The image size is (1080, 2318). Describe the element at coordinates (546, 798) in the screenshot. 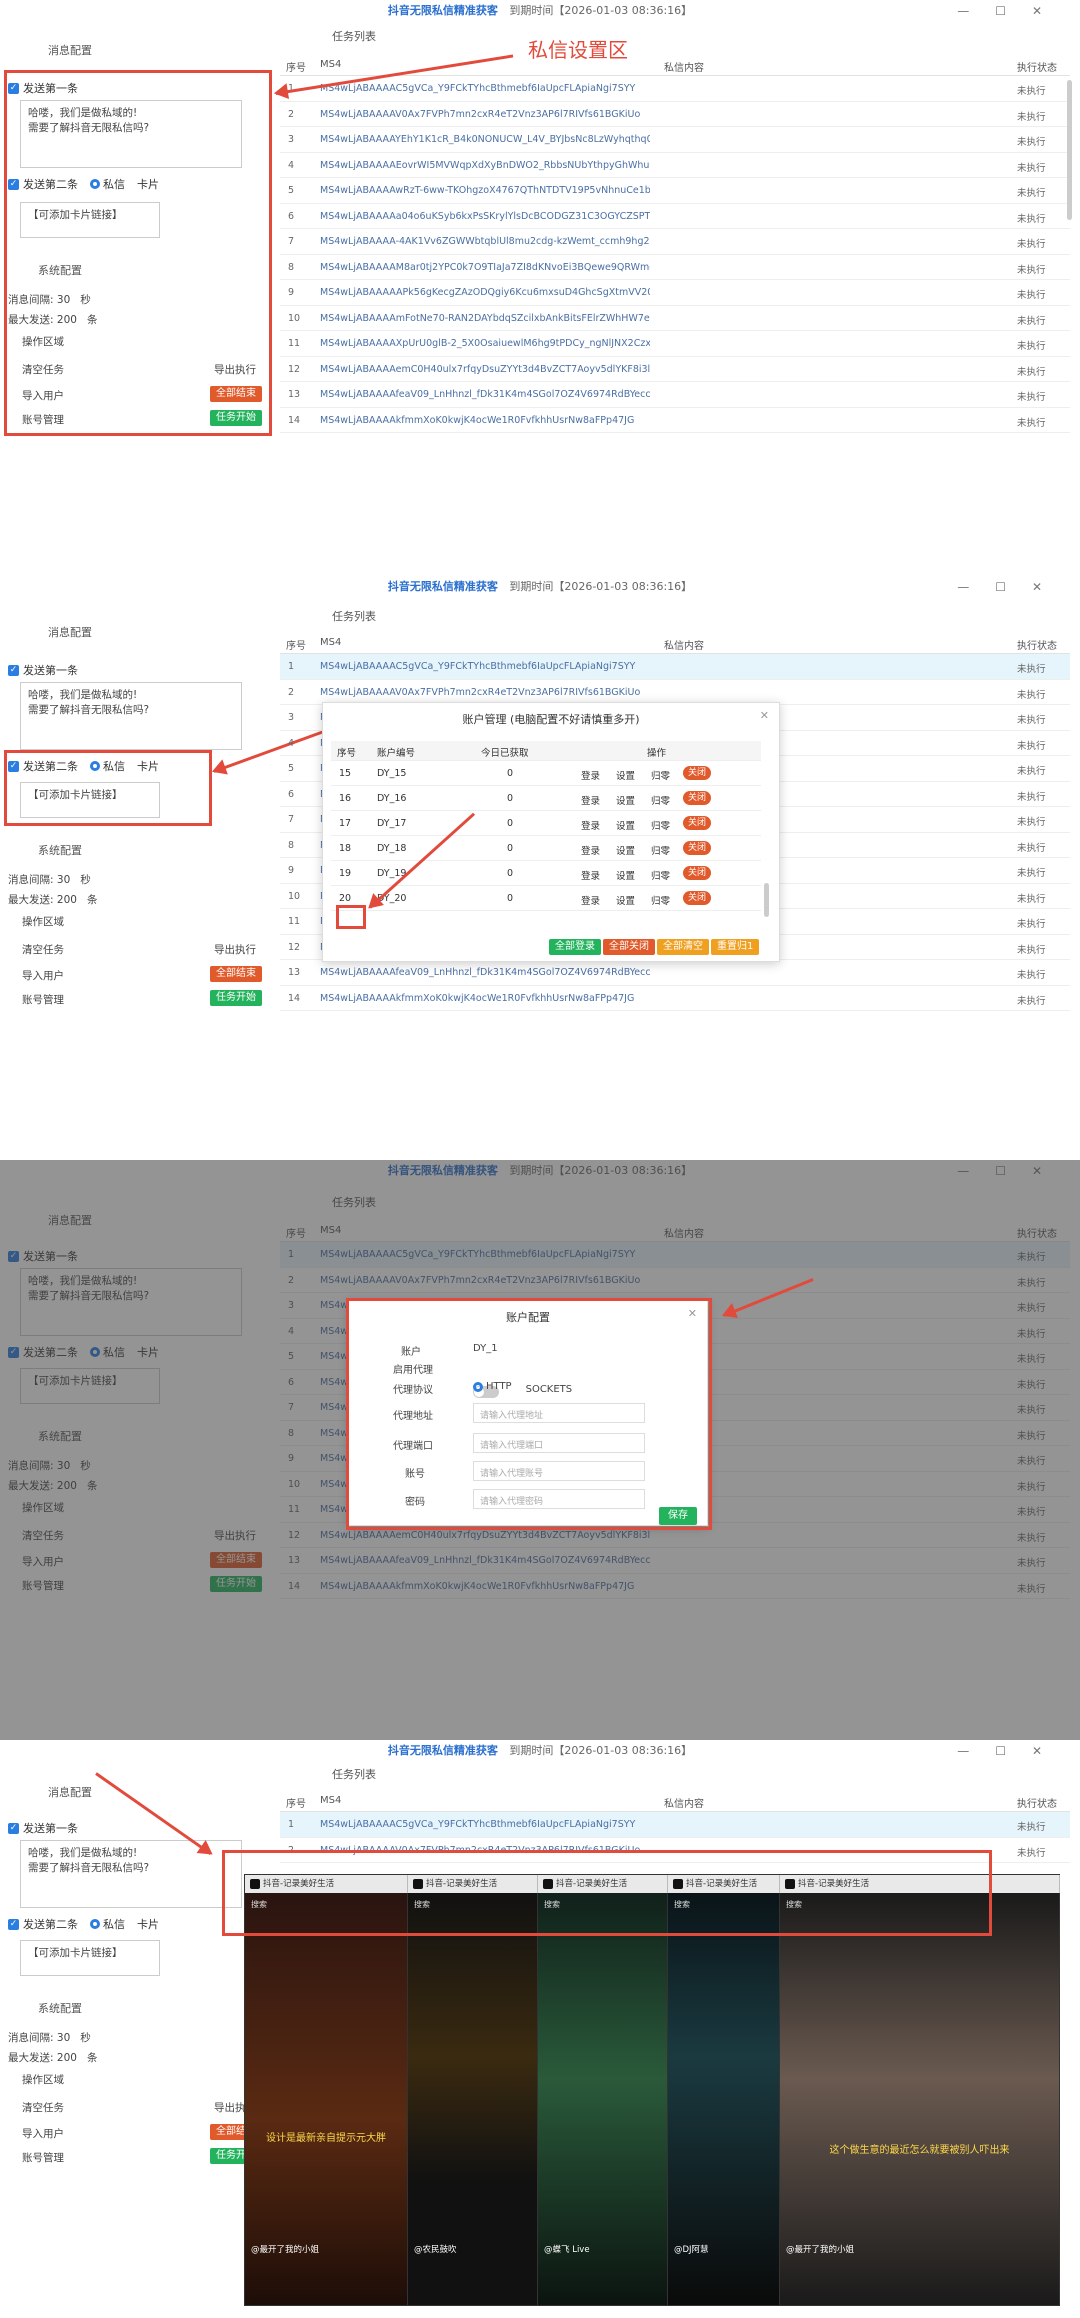

I see `account-row: 16 DY_16 0 登录 设置 归零 关闭` at that location.